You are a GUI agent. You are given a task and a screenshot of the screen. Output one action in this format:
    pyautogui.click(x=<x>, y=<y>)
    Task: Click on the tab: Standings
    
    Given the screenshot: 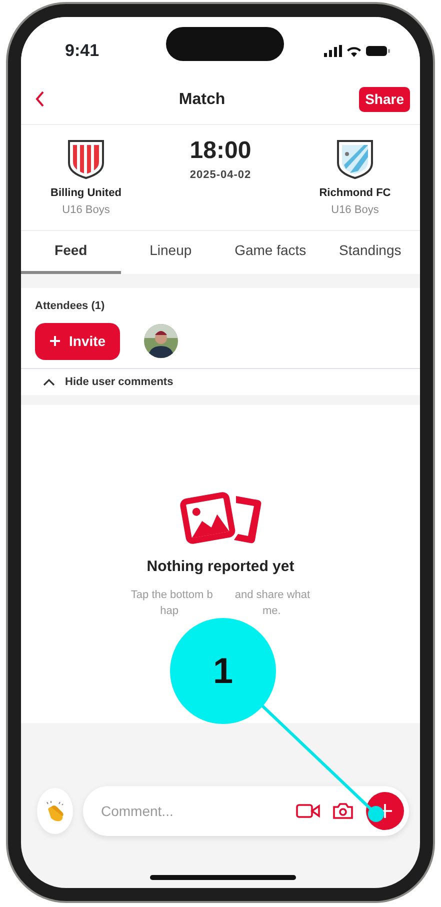 What is the action you would take?
    pyautogui.click(x=370, y=252)
    